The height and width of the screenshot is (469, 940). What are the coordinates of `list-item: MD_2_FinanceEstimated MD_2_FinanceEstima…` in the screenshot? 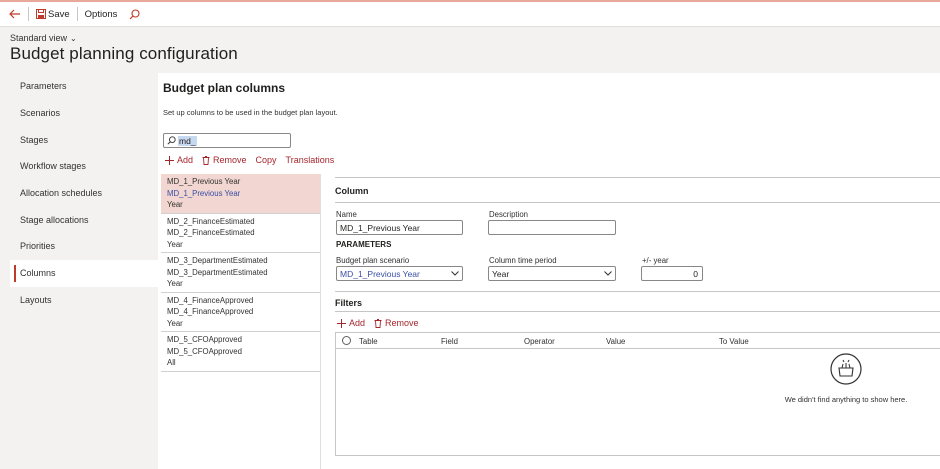 It's located at (240, 233).